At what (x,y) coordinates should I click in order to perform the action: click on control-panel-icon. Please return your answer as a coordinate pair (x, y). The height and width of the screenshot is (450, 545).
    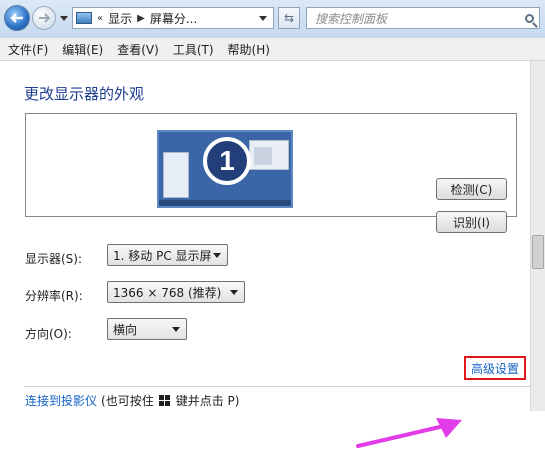
    Looking at the image, I should click on (84, 18).